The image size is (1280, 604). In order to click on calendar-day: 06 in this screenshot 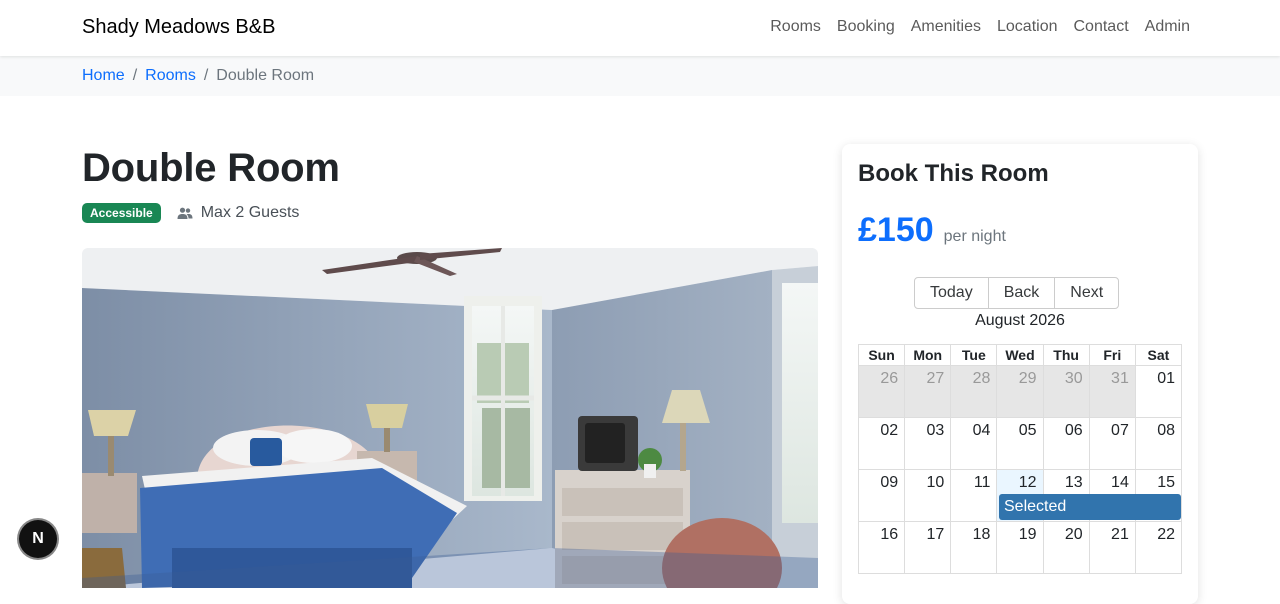, I will do `click(1067, 443)`.